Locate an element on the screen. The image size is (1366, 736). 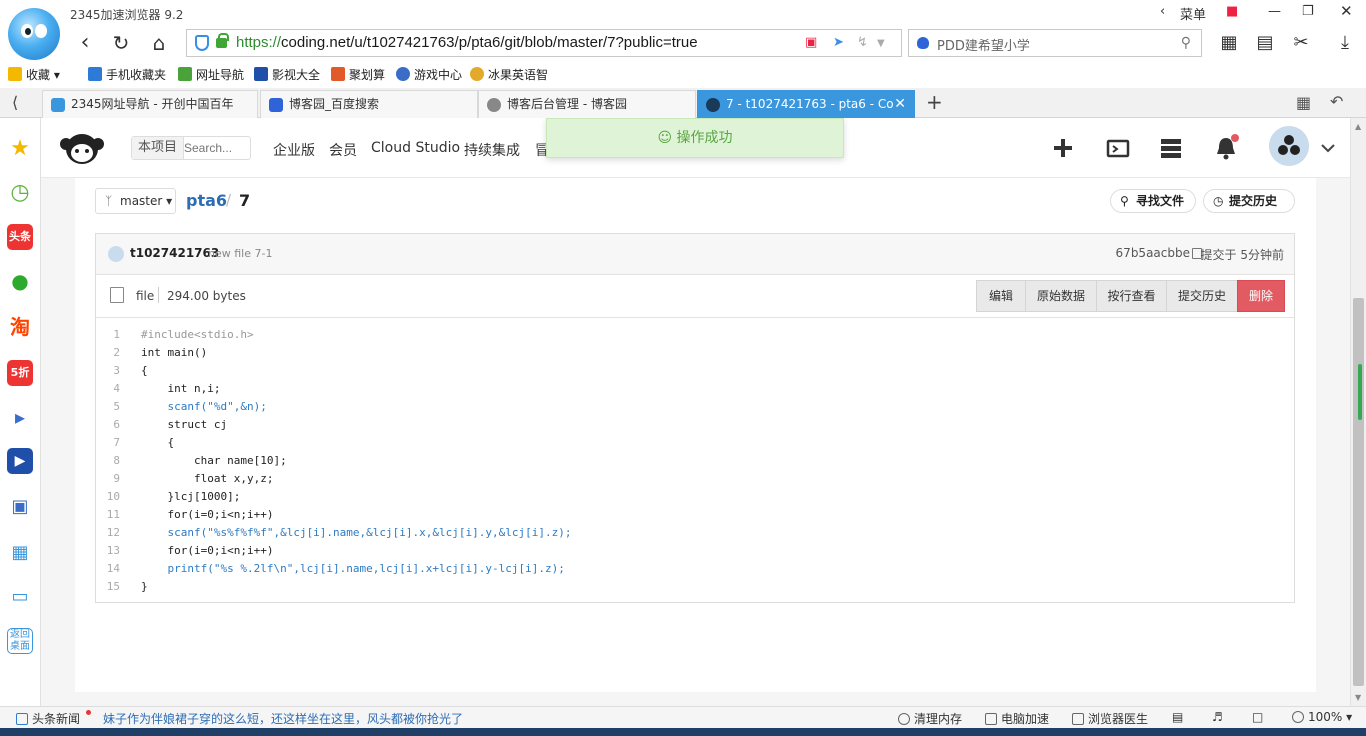
history-clock-icon: ◷ is located at coordinates (20, 193).